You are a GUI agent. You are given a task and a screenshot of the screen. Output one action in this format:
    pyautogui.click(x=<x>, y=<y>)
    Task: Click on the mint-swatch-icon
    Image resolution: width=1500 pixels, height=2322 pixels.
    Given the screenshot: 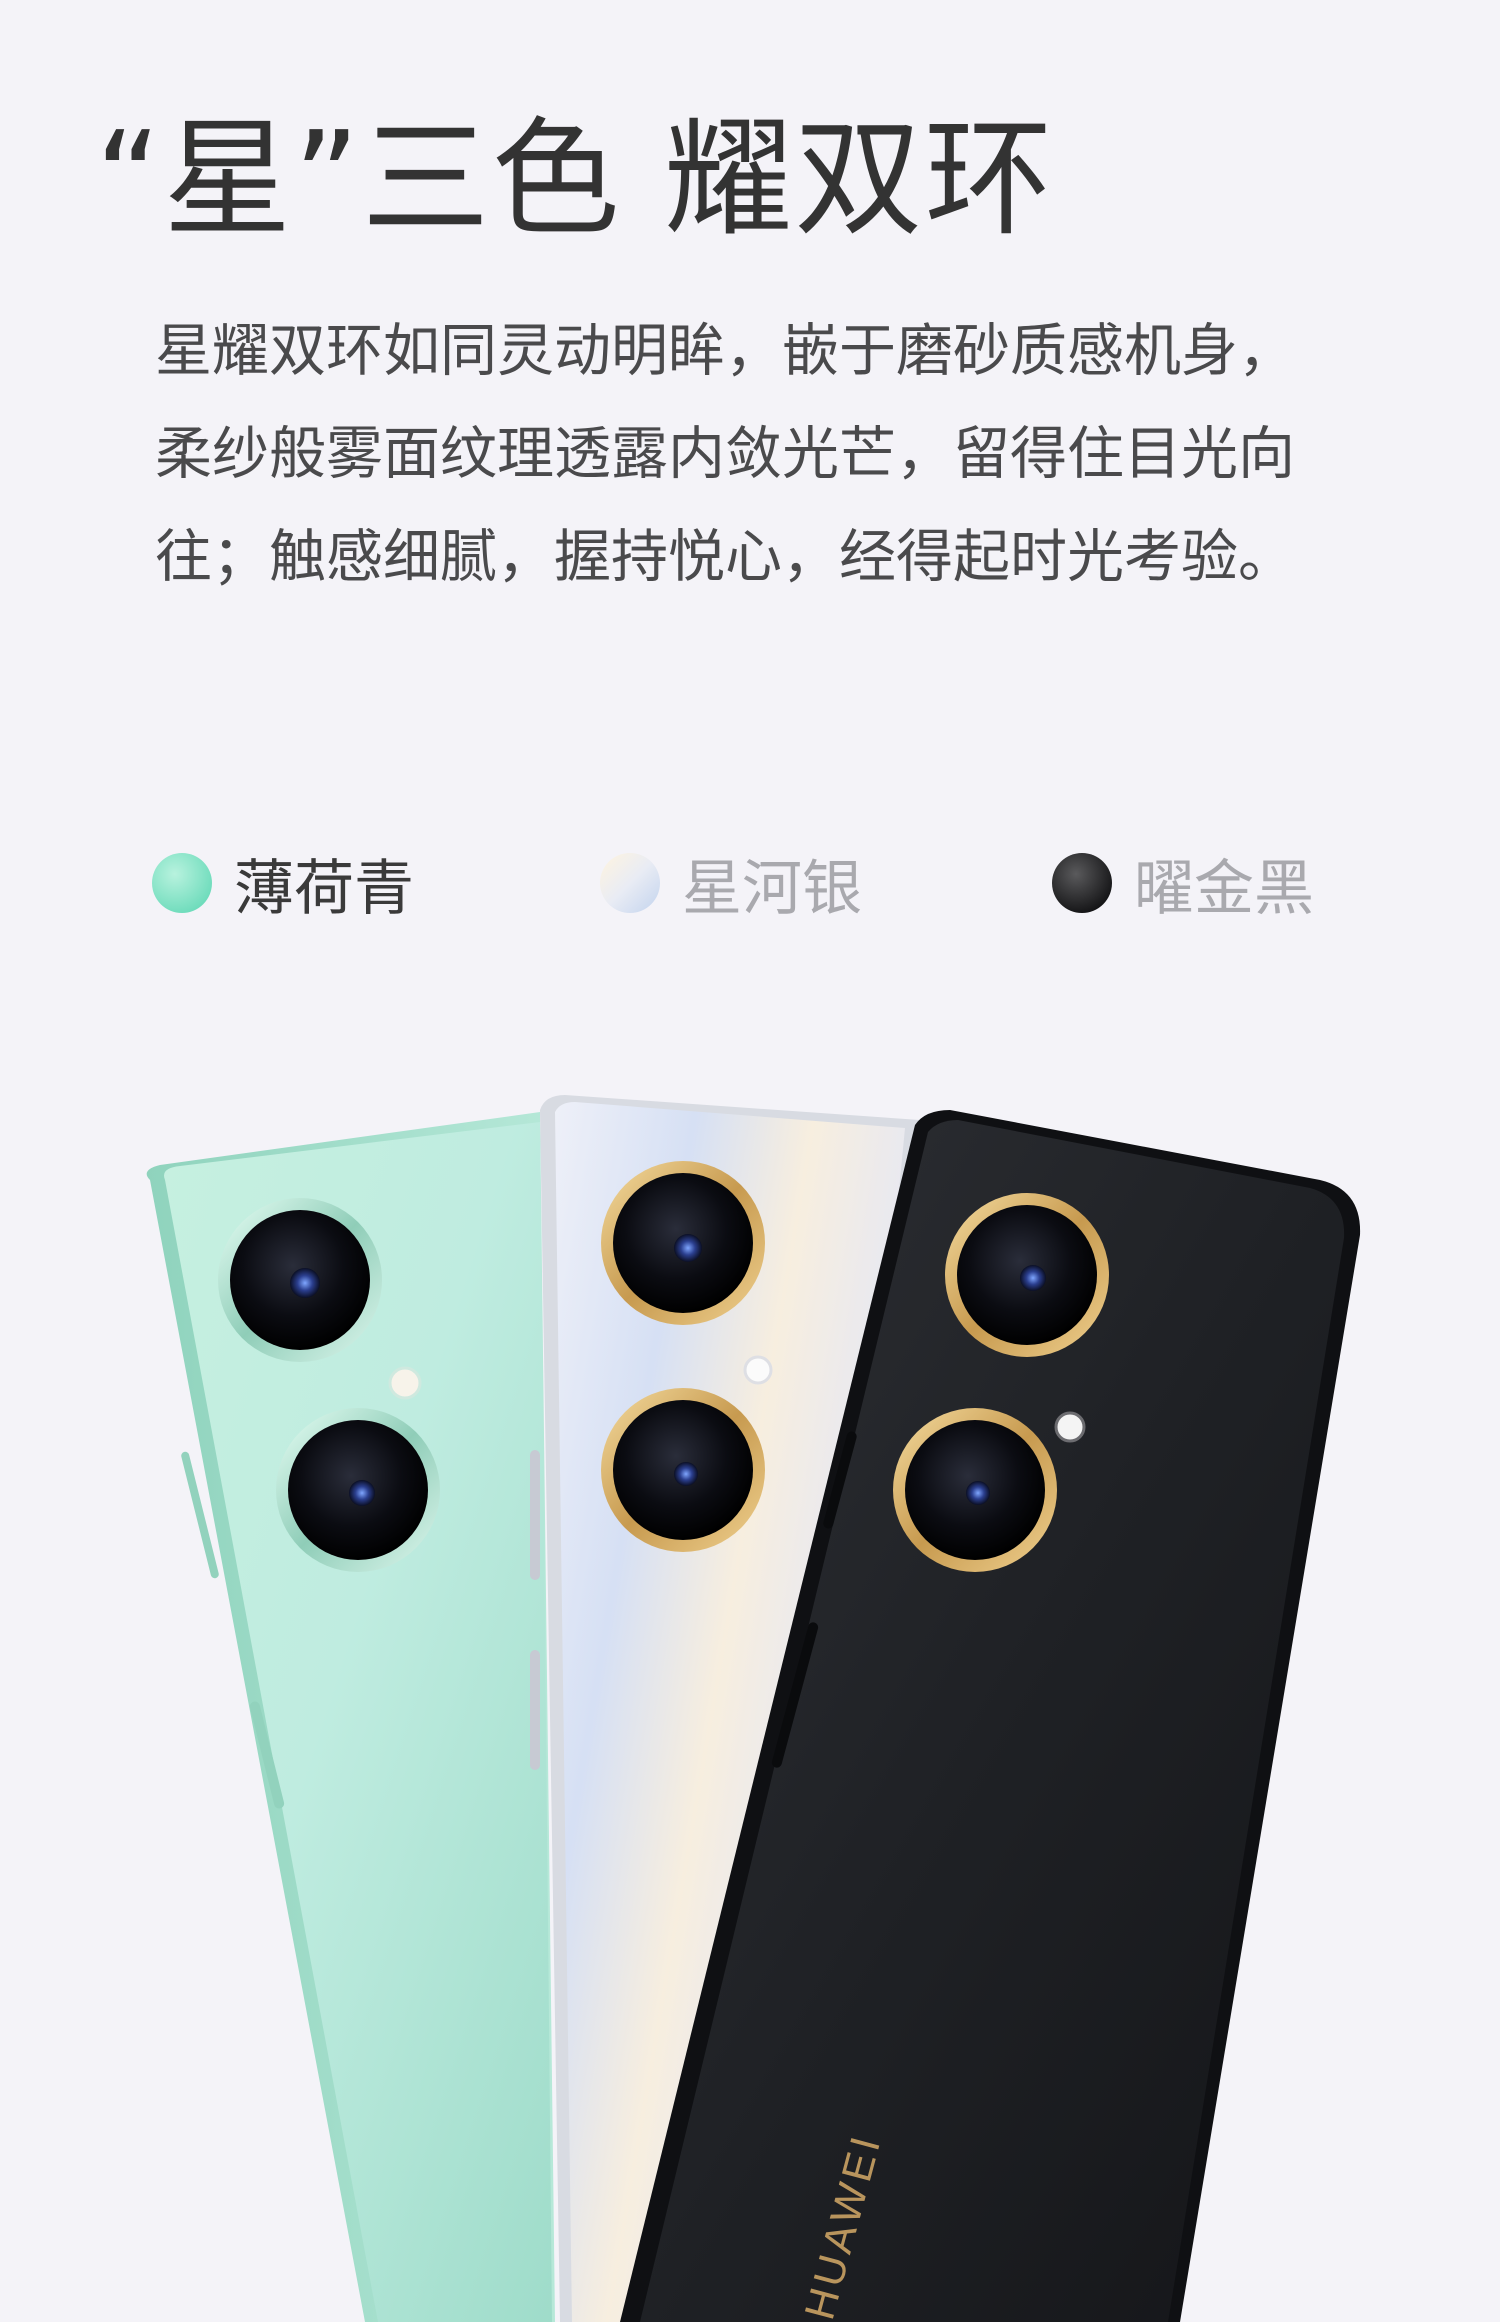 What is the action you would take?
    pyautogui.click(x=182, y=883)
    